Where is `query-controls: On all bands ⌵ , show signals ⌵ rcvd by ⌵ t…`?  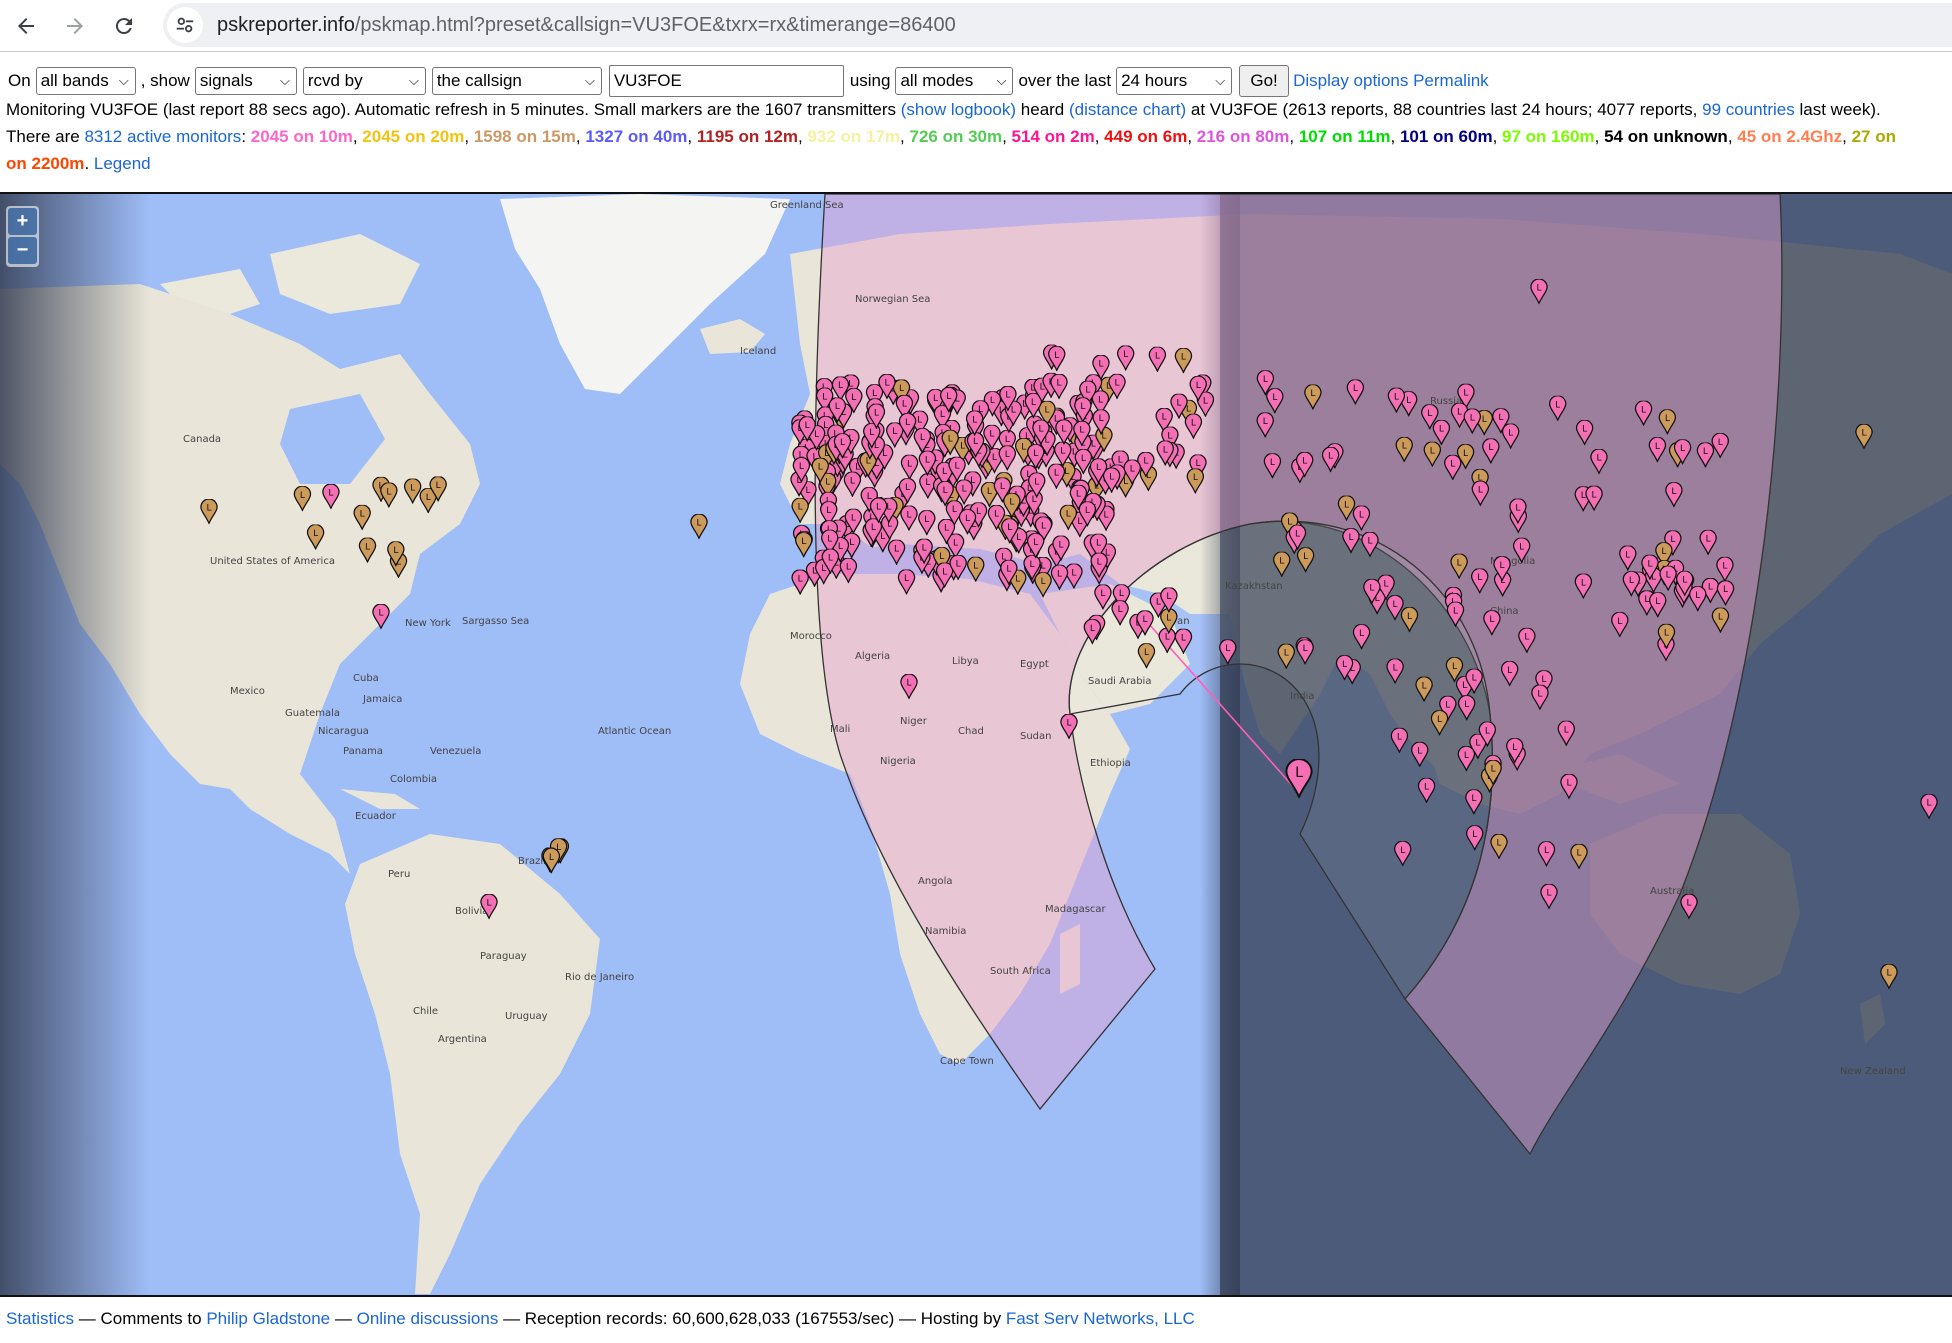
query-controls: On all bands ⌵ , show signals ⌵ rcvd by ⌵ t… is located at coordinates (976, 81).